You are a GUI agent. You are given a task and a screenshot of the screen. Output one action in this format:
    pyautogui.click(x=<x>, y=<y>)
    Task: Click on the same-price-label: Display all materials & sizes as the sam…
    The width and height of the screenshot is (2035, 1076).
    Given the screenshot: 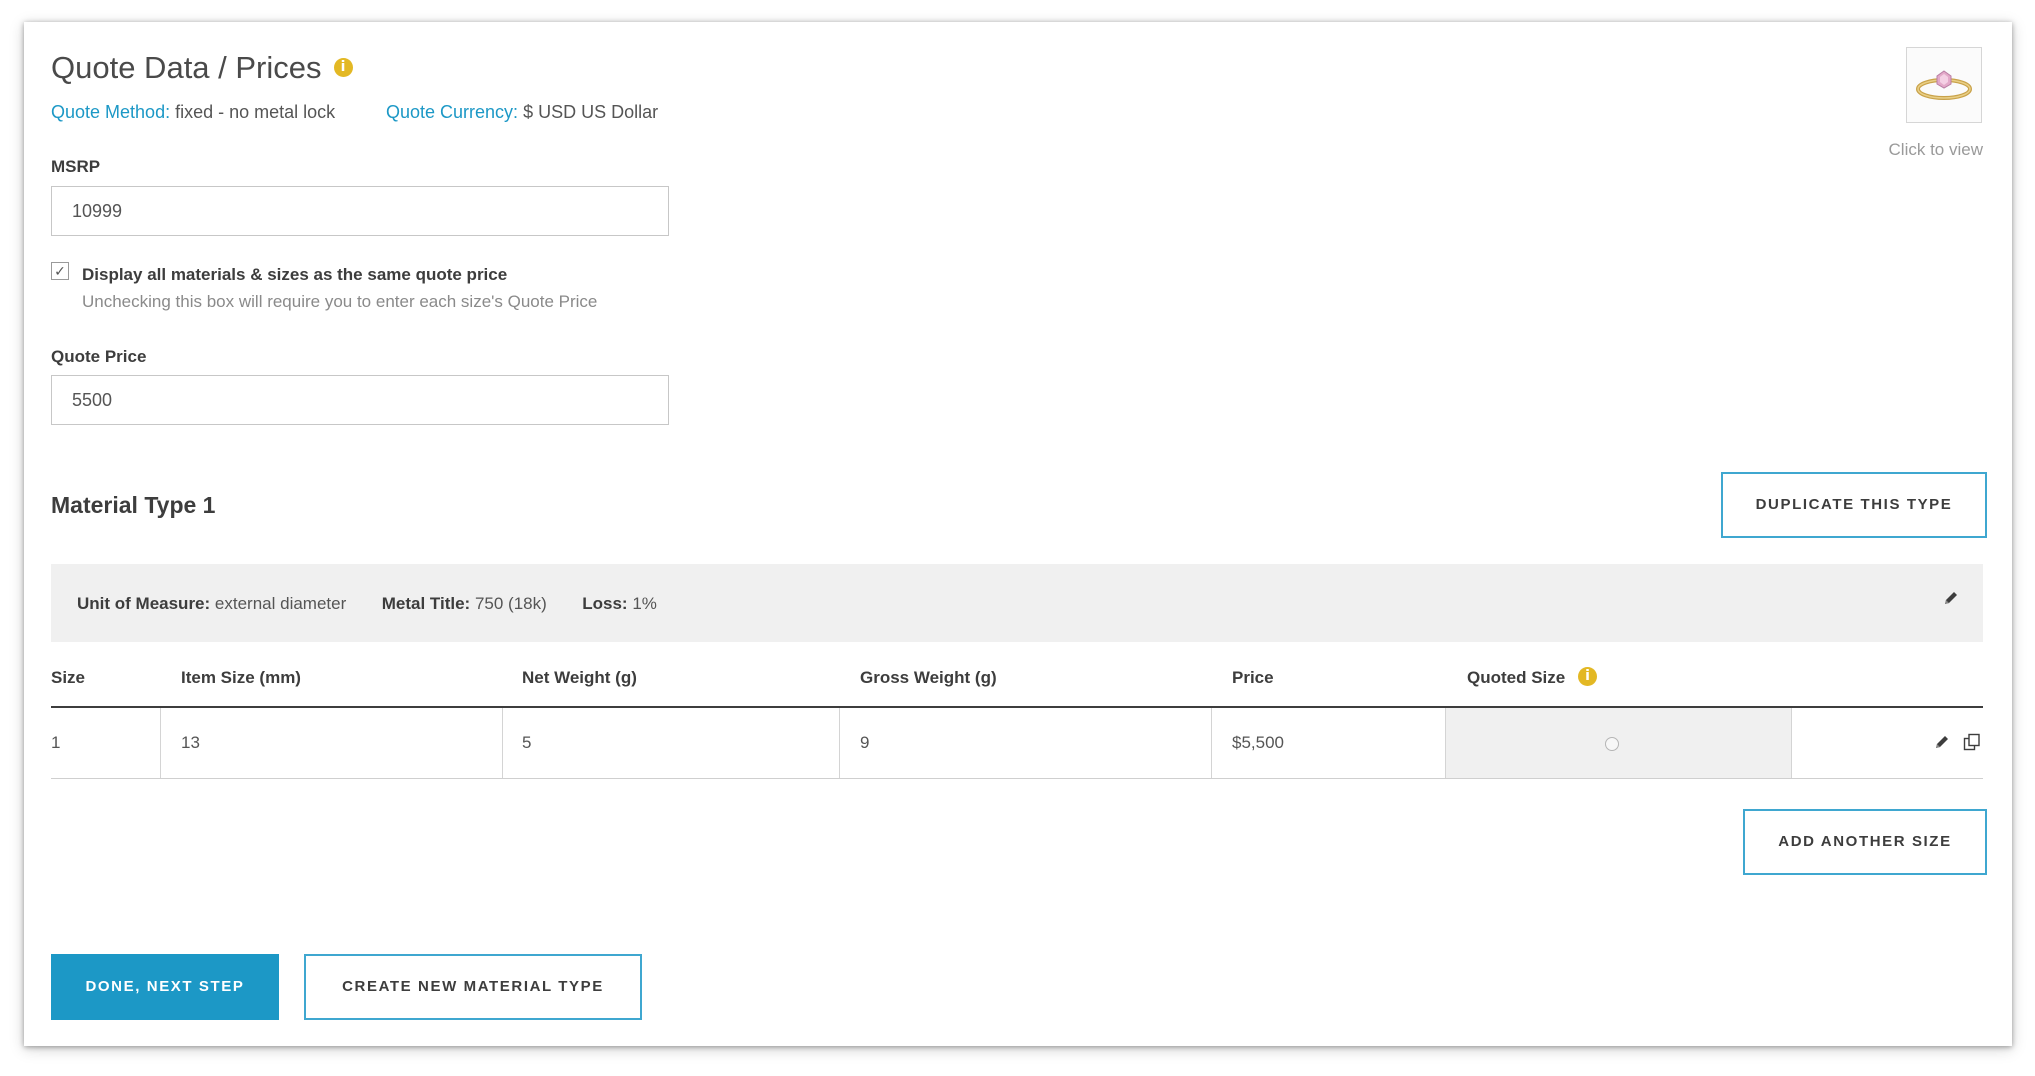 What is the action you would take?
    pyautogui.click(x=294, y=275)
    